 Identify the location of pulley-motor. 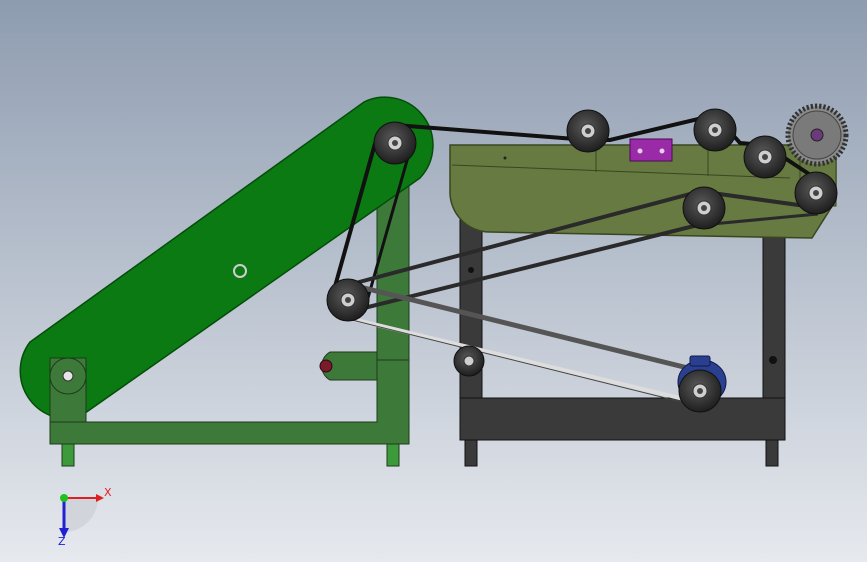
(700, 391).